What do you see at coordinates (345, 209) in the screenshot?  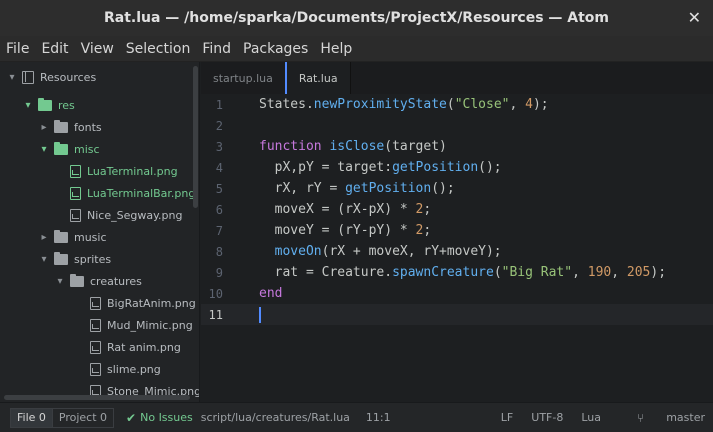 I see `code-text: moveX = (rX-pX) * 2;` at bounding box center [345, 209].